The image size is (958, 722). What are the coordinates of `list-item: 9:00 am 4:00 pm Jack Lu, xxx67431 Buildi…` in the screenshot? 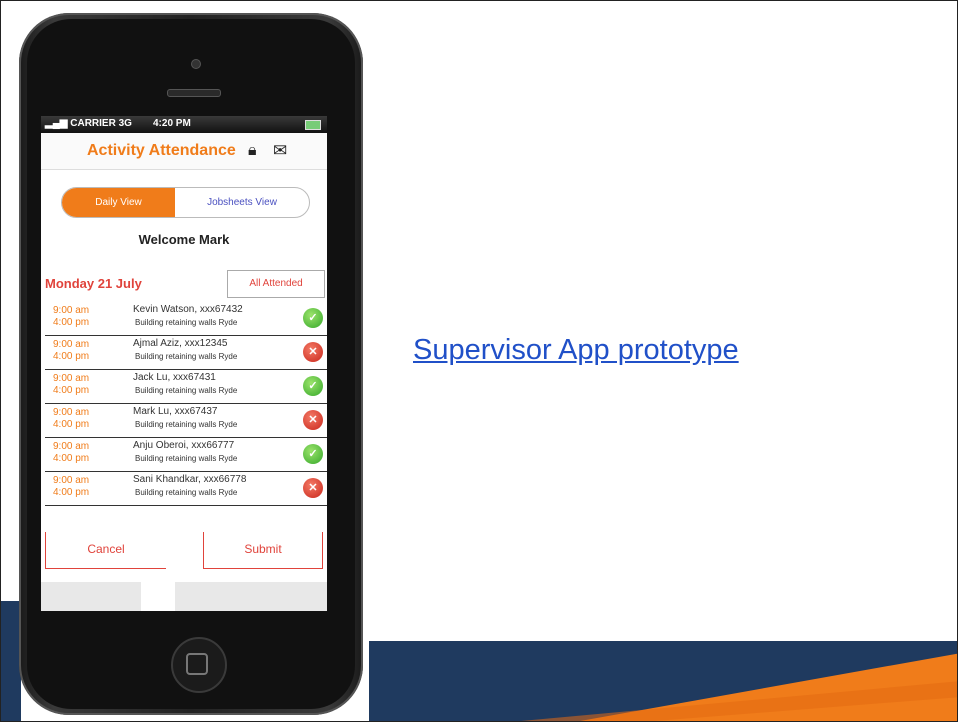 It's located at (186, 387).